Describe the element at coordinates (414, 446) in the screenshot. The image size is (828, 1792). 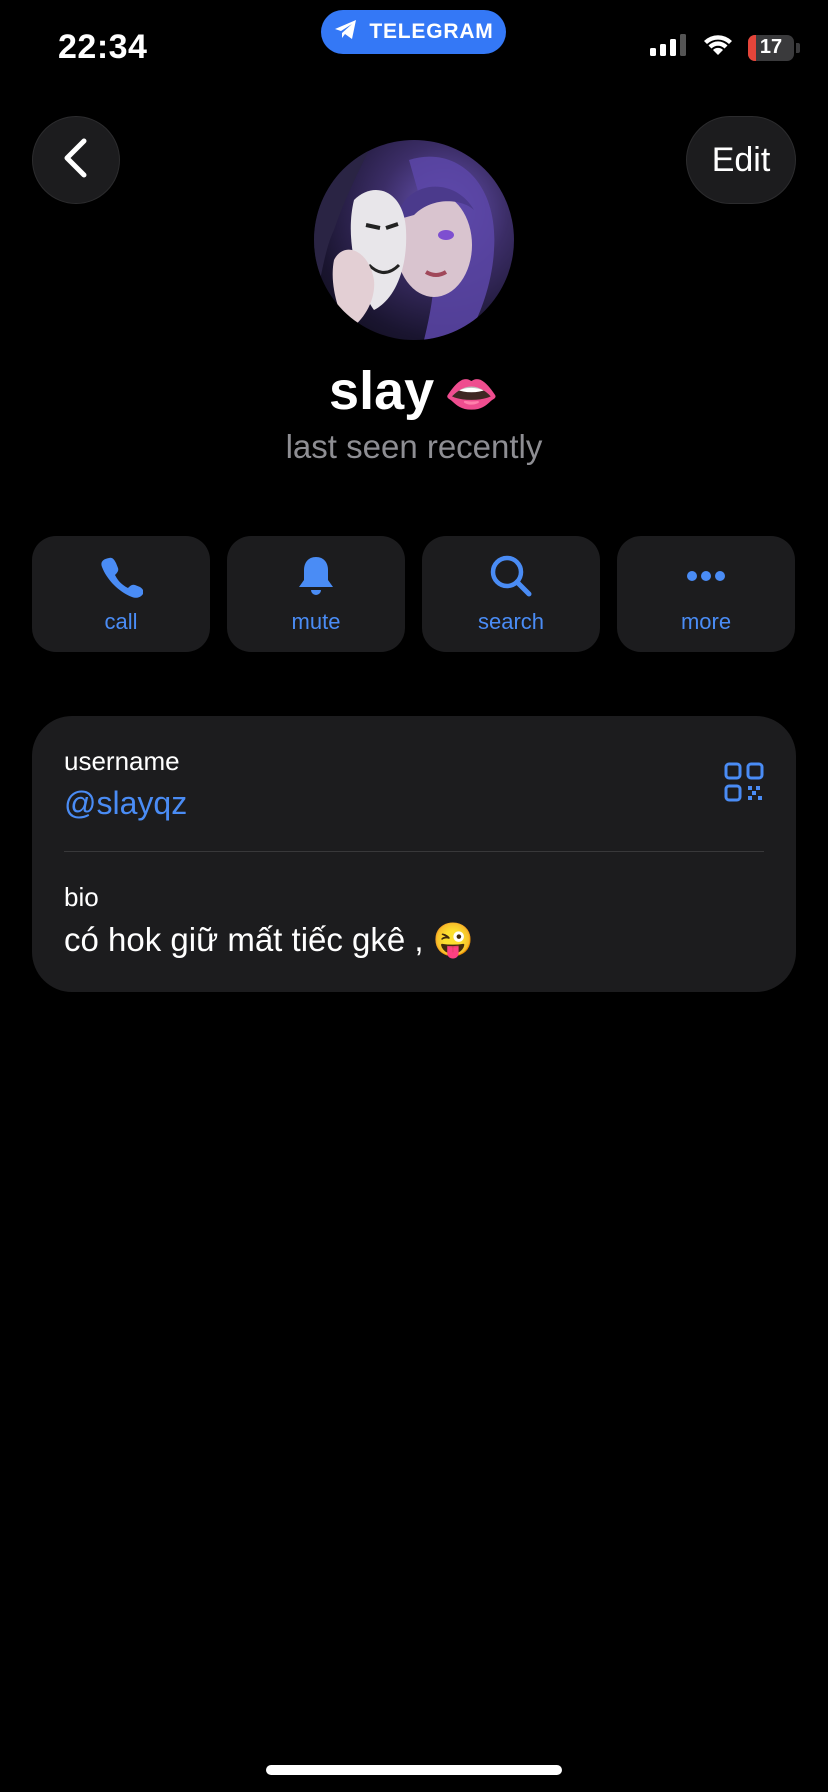
I see `last-seen-status: last seen recently` at that location.